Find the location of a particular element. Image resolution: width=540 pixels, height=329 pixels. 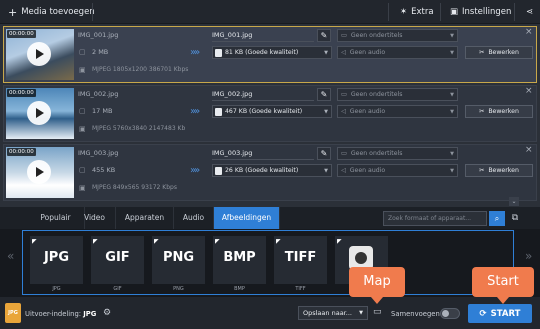

tab-audio: Audio is located at coordinates (194, 218).